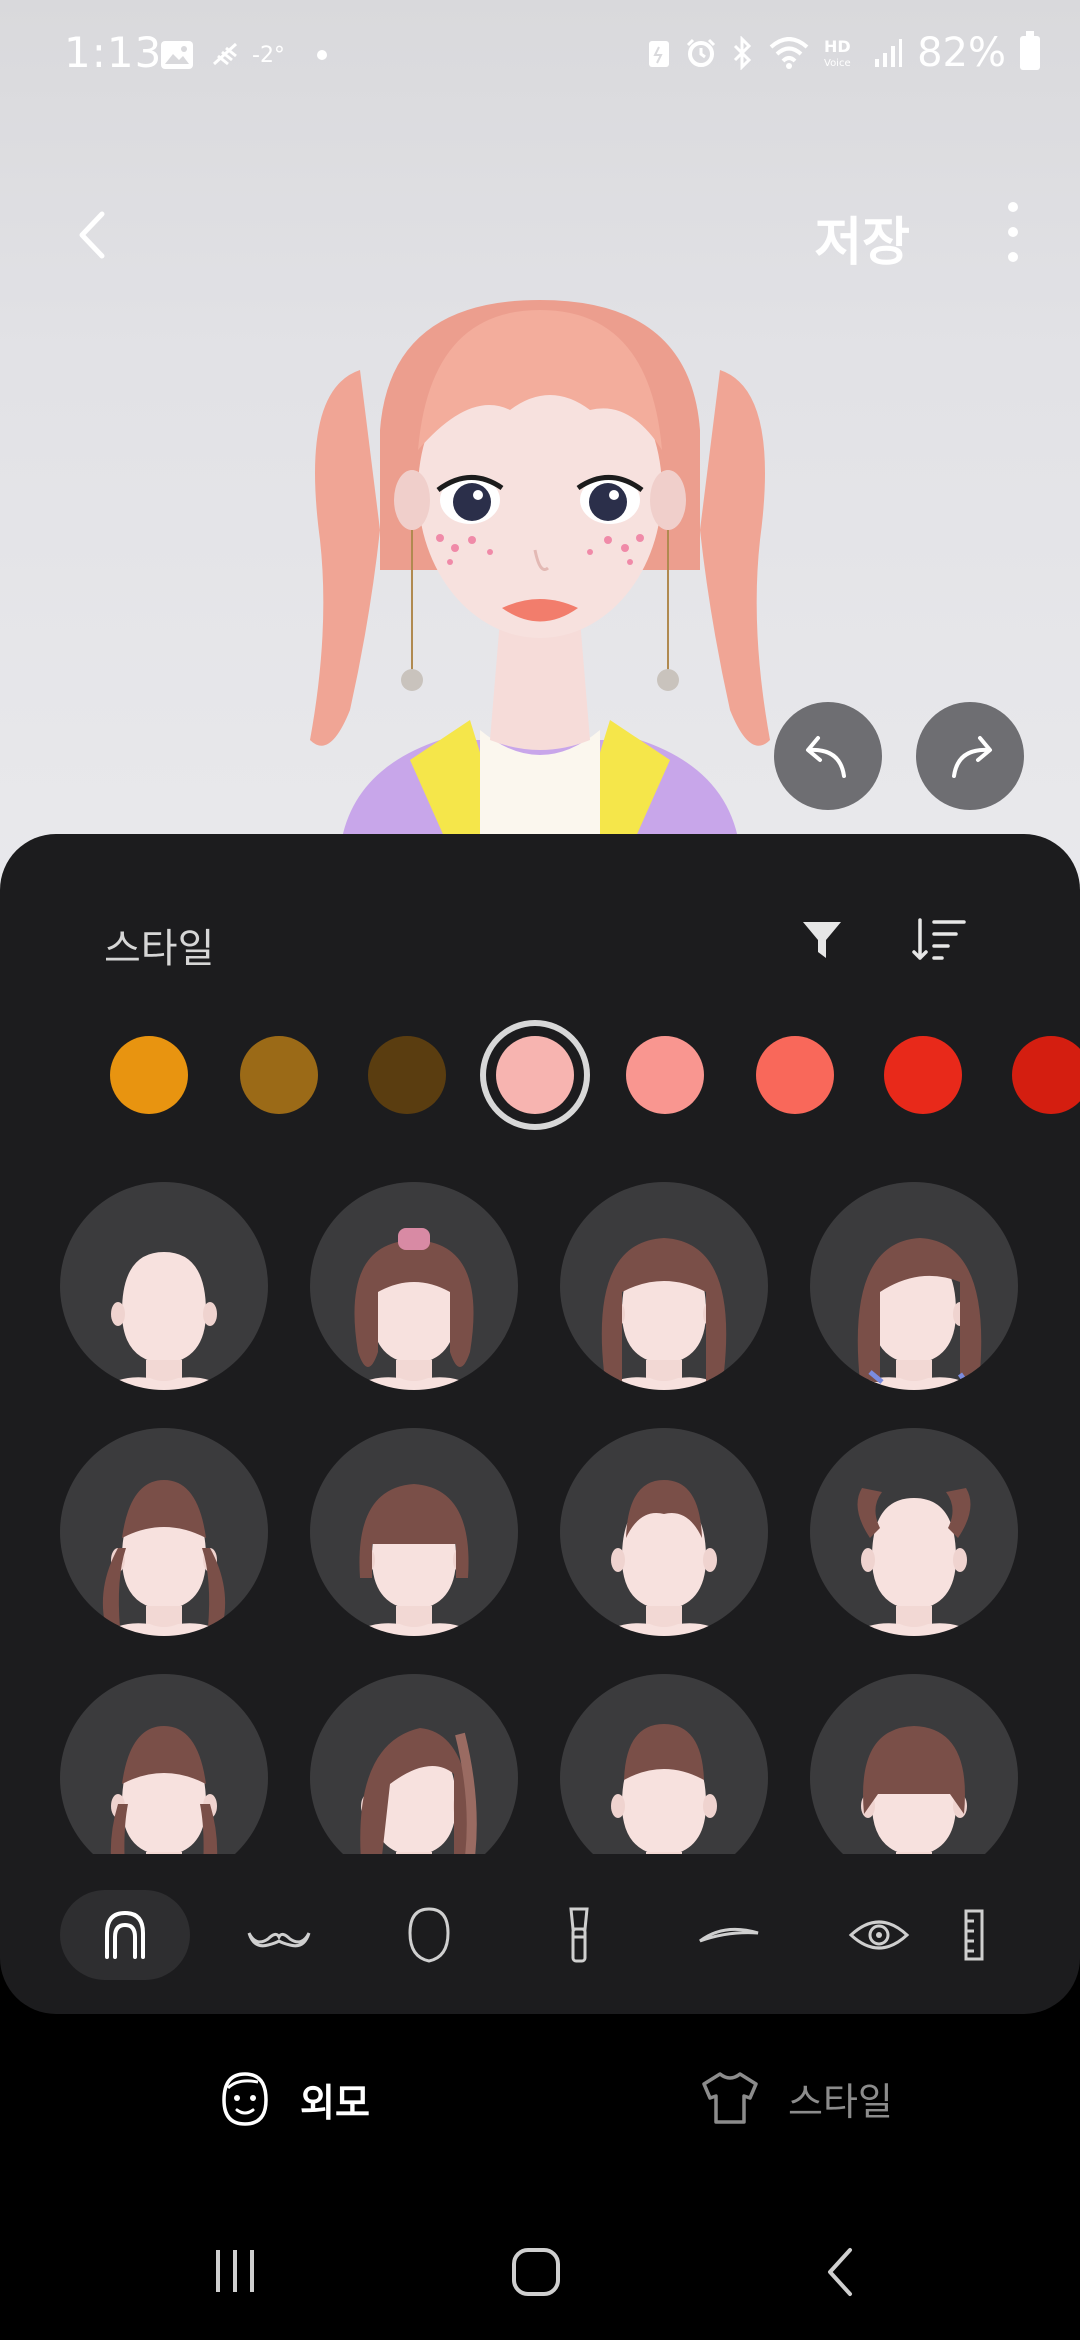  Describe the element at coordinates (730, 2098) in the screenshot. I see `shirt-icon` at that location.